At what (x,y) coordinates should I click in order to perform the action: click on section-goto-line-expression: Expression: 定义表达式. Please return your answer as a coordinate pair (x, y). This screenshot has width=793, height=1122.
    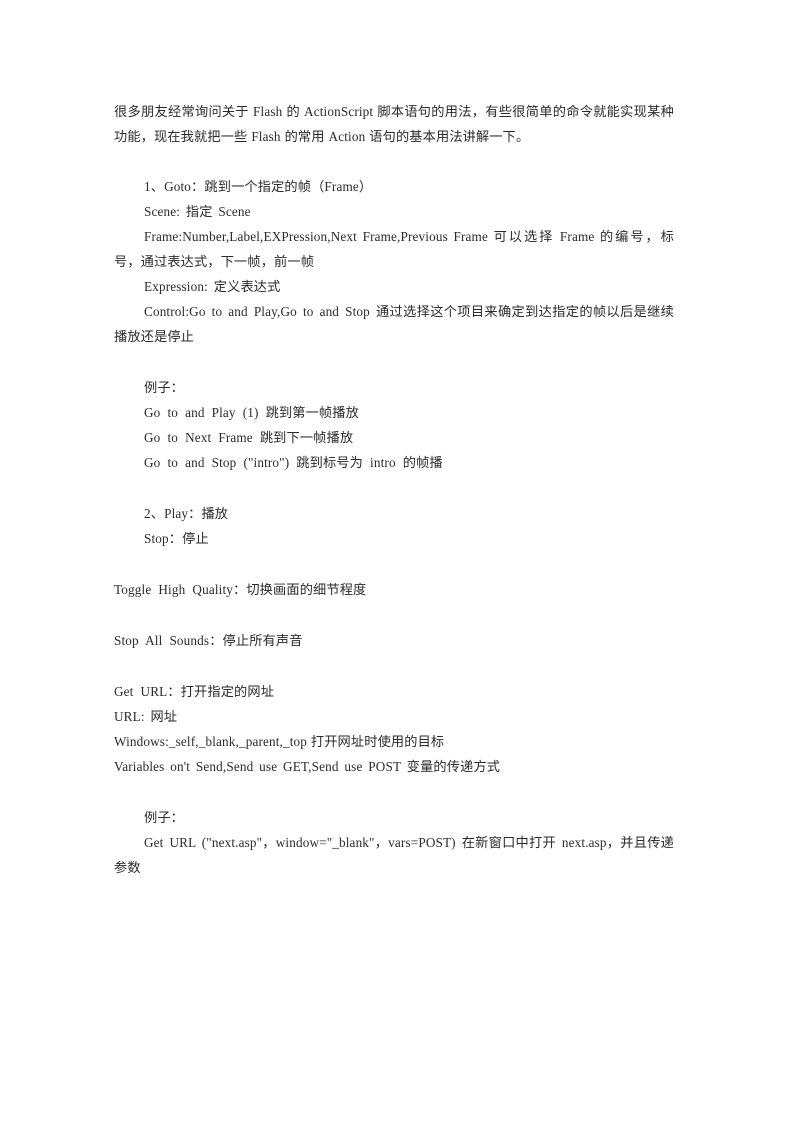
    Looking at the image, I should click on (212, 286).